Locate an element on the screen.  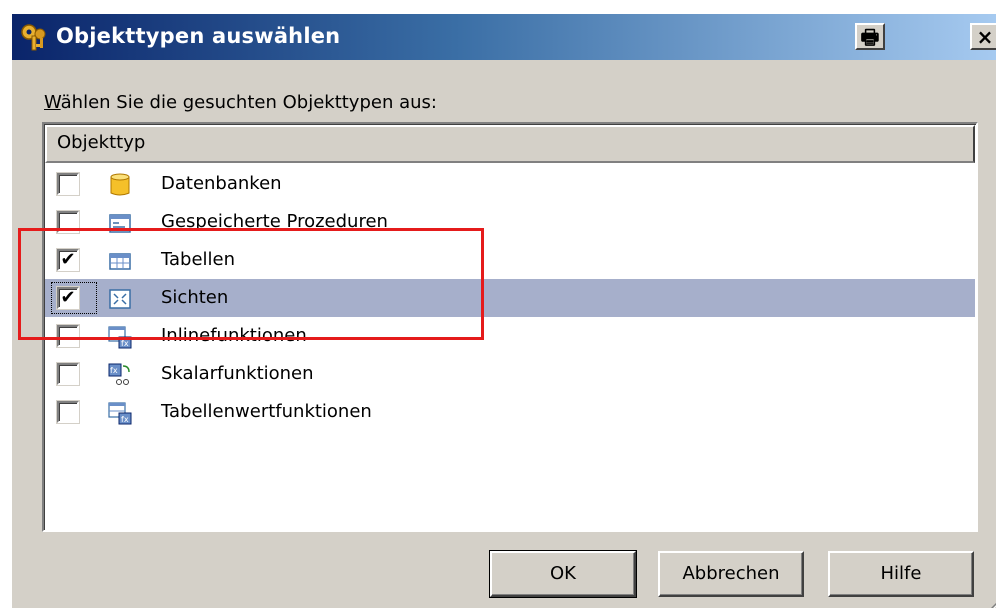
column-header-objekttyp: Objekttyp is located at coordinates (510, 144).